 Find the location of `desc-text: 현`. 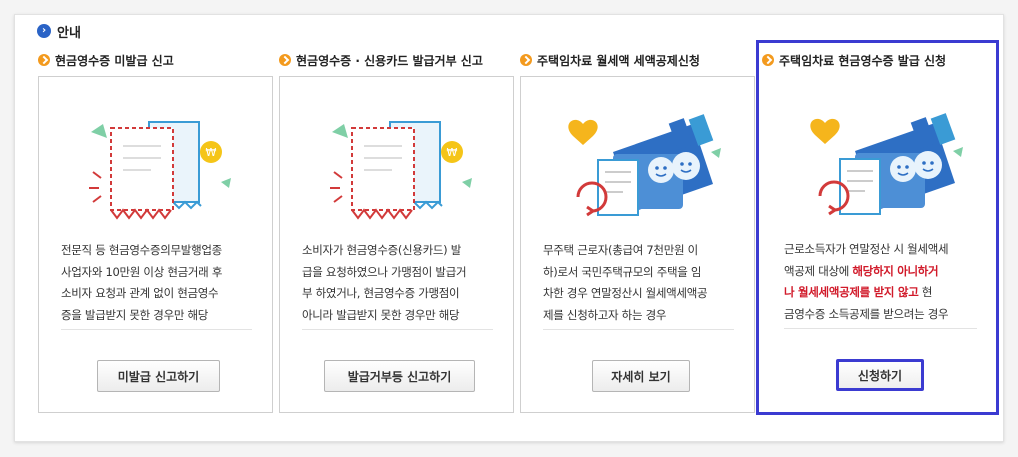

desc-text: 현 is located at coordinates (925, 292).